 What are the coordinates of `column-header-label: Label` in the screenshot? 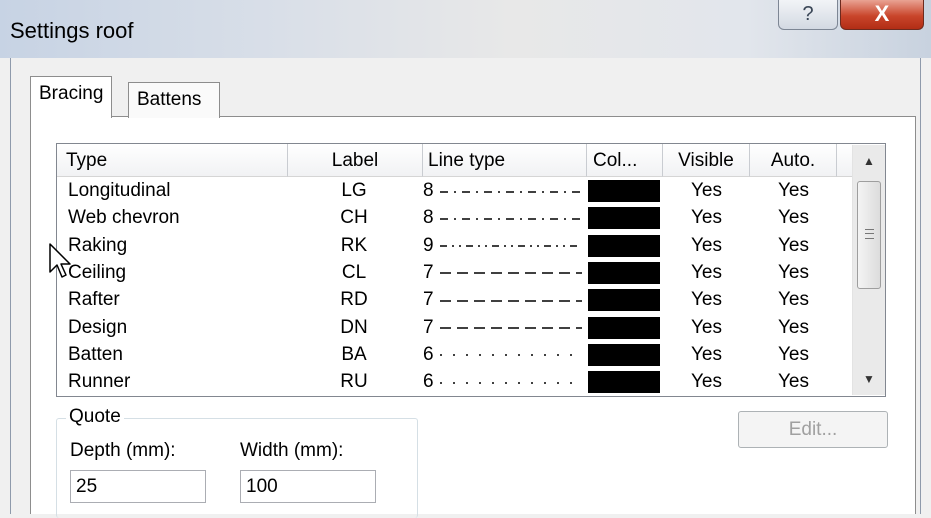 It's located at (355, 160).